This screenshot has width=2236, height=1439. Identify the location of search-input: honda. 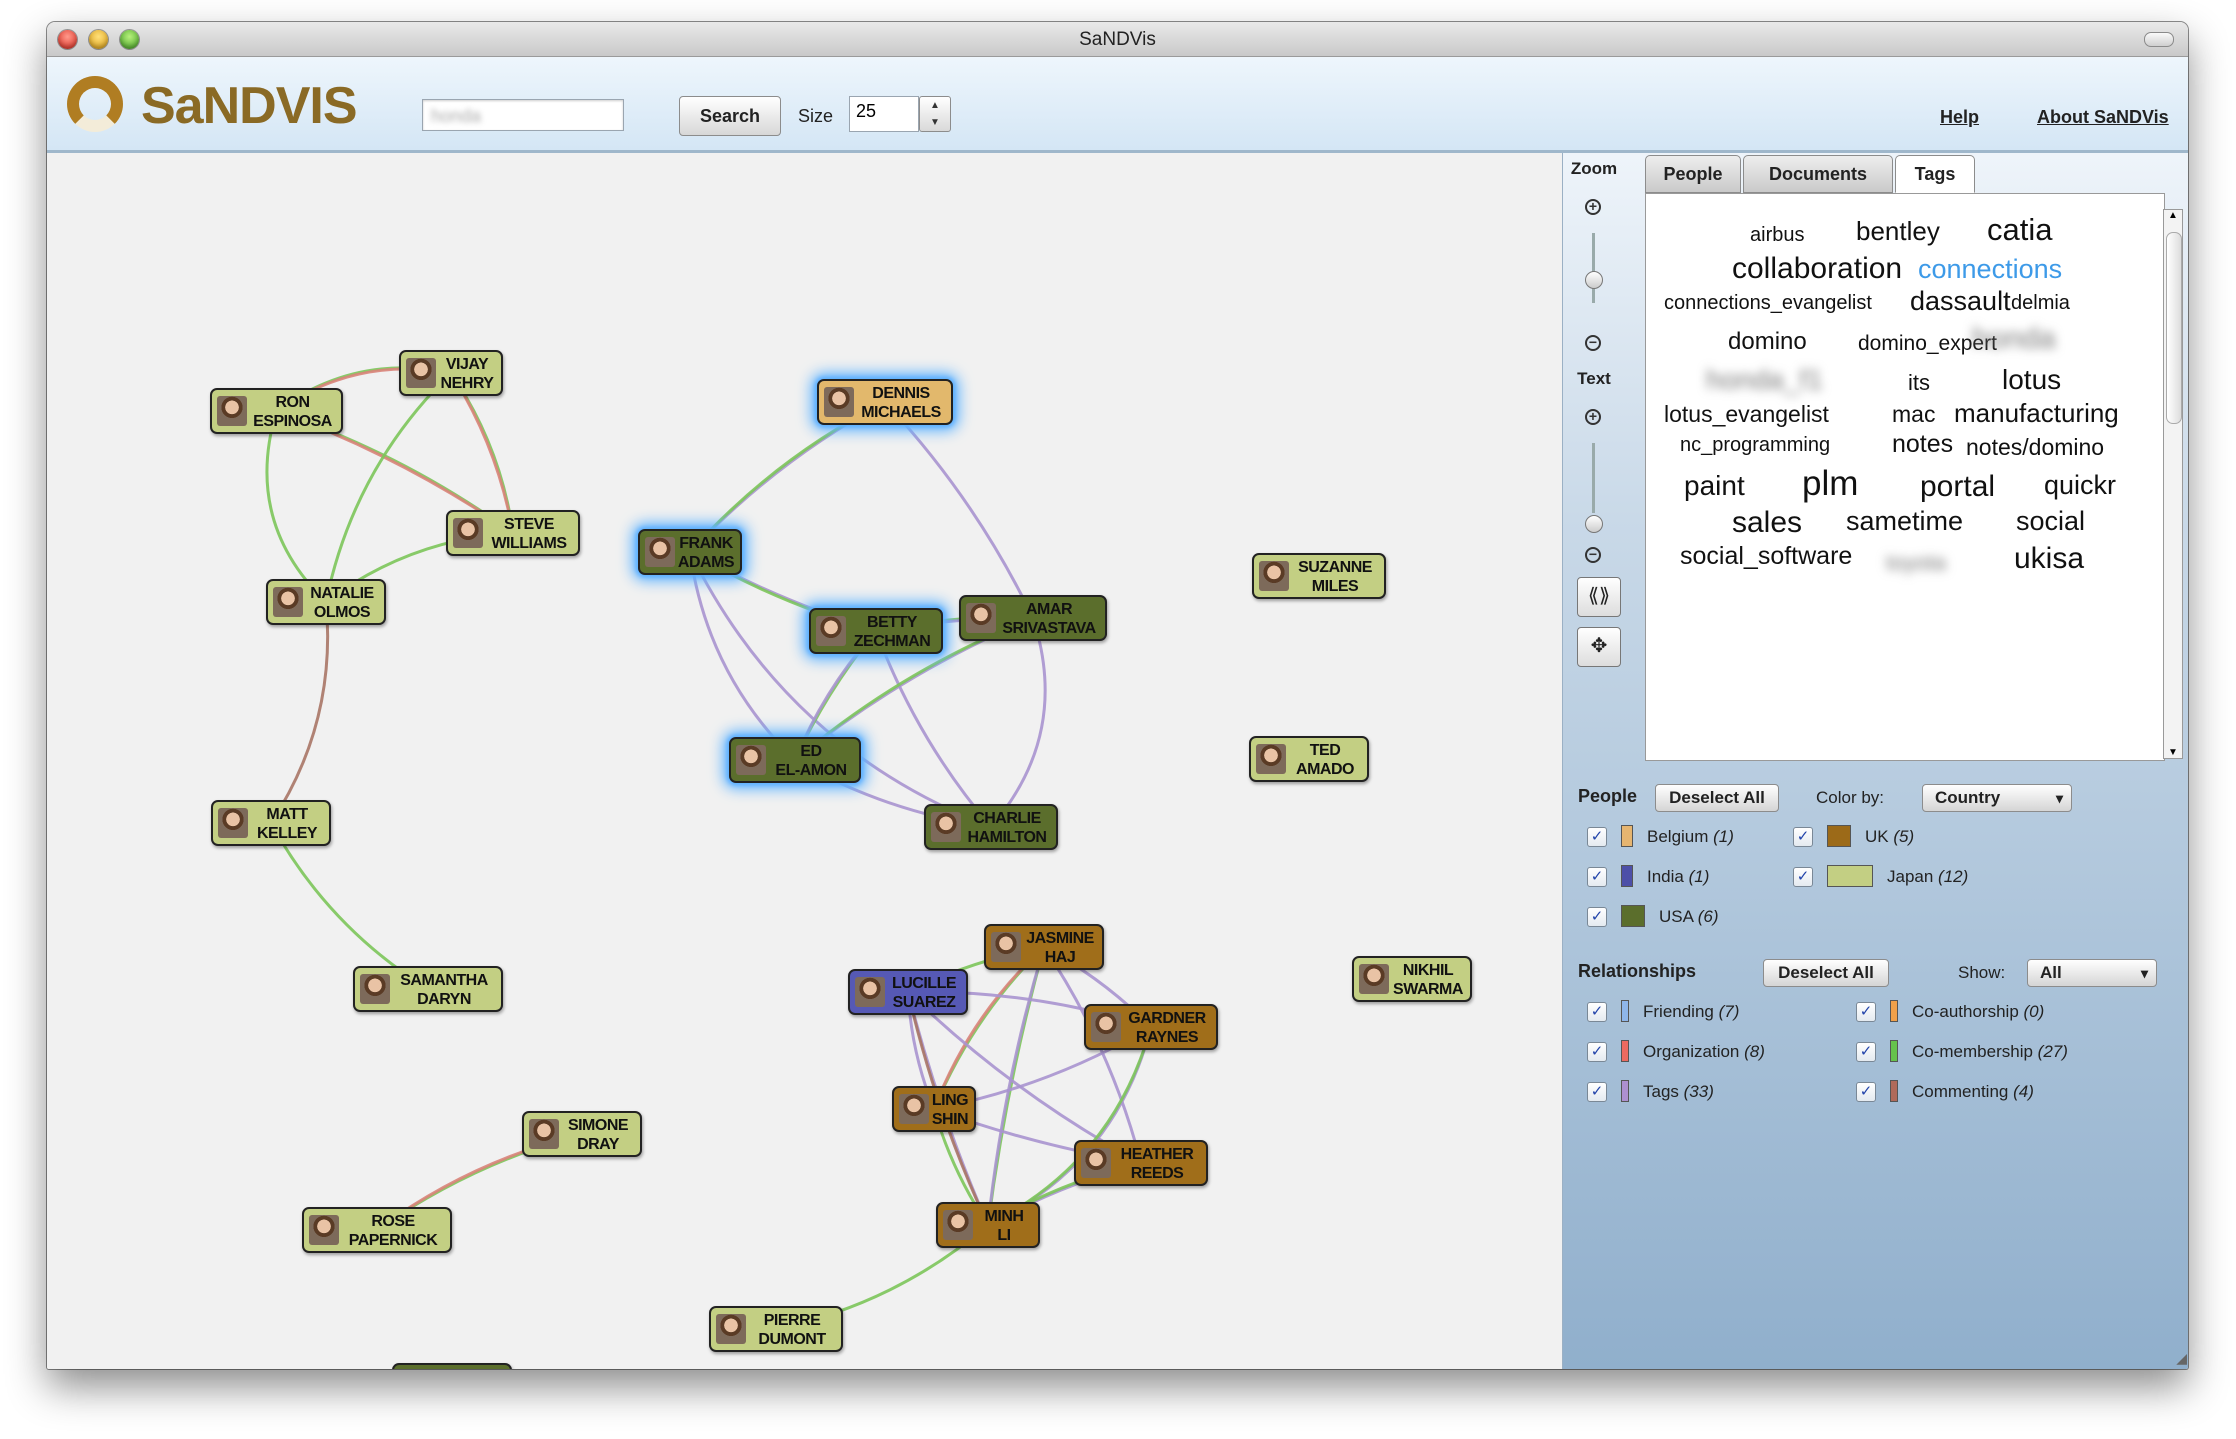
(523, 115).